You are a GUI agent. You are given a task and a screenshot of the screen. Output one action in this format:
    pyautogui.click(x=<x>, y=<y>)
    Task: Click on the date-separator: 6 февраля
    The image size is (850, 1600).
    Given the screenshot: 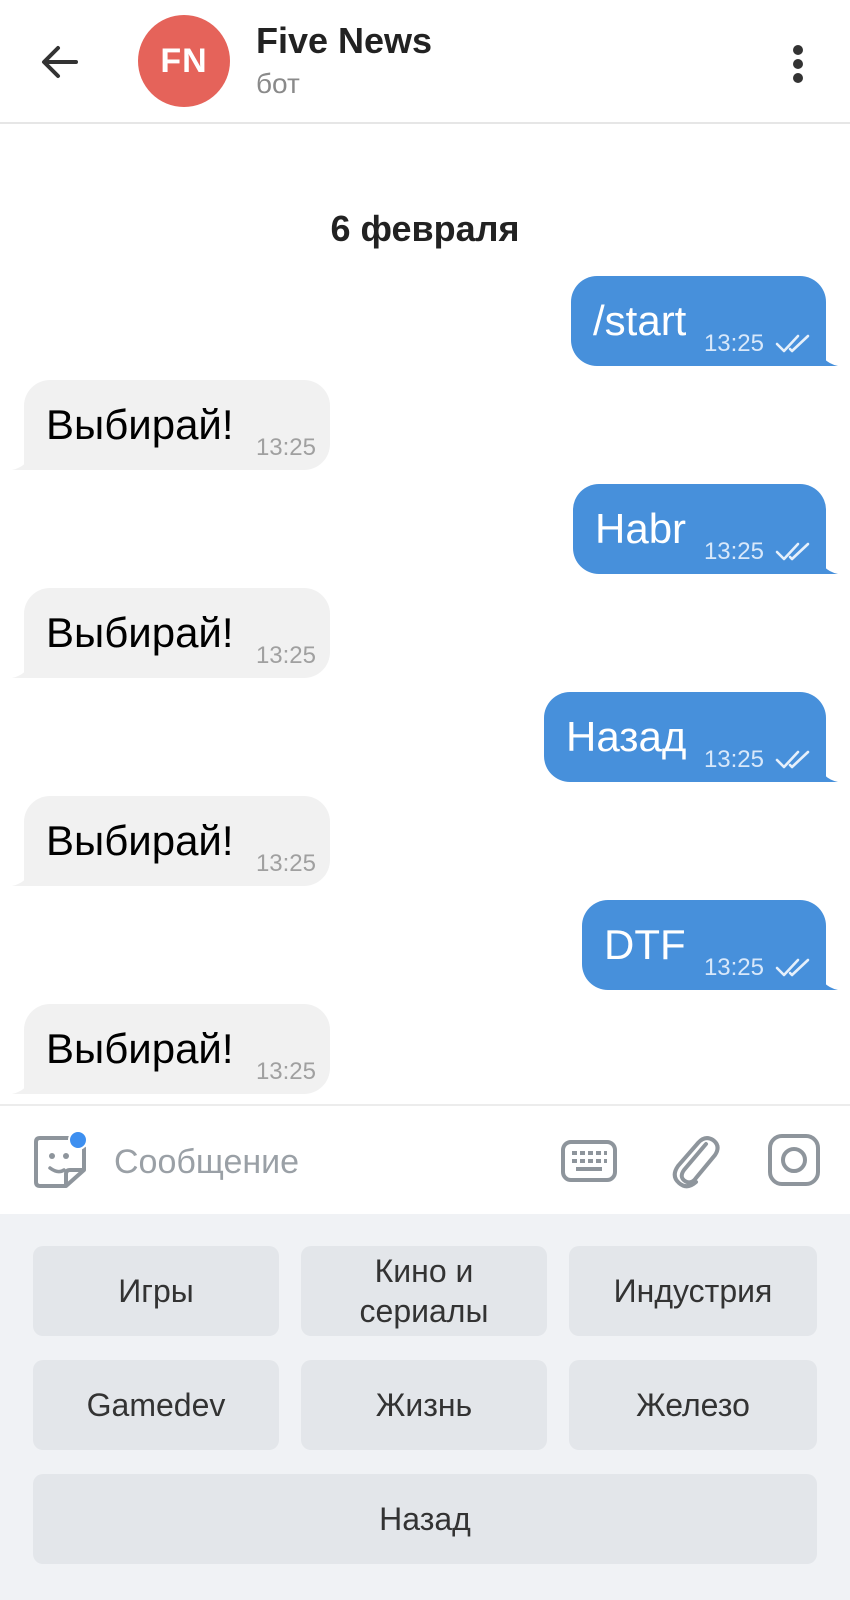 What is the action you would take?
    pyautogui.click(x=425, y=228)
    